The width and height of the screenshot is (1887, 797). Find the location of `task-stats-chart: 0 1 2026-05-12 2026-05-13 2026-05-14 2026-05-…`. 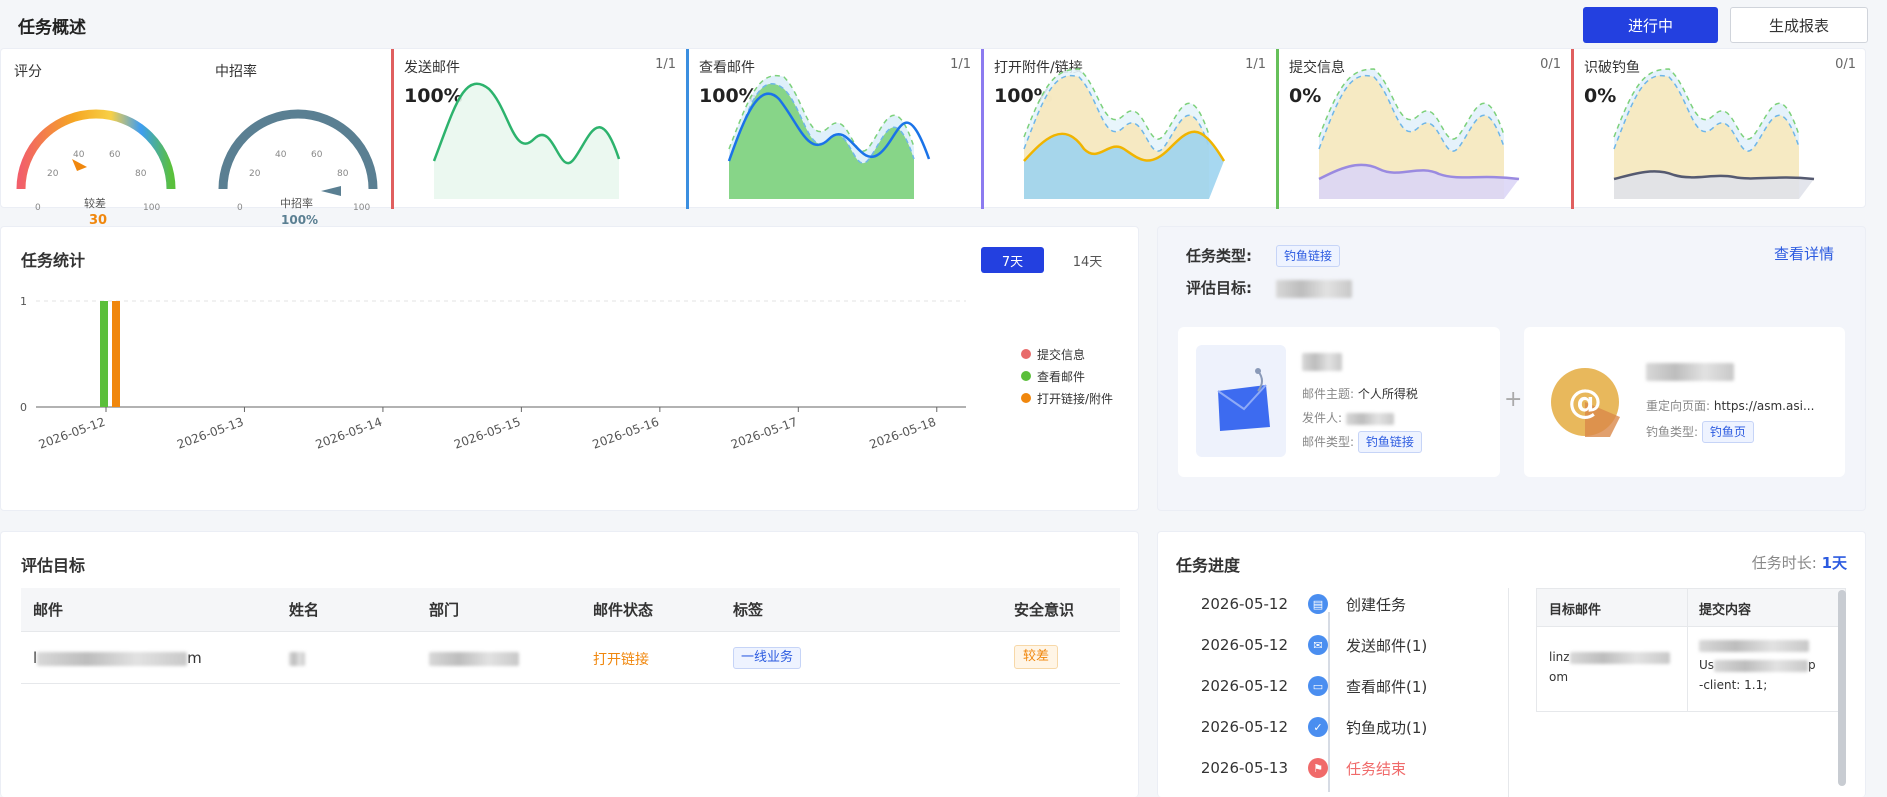

task-stats-chart: 0 1 2026-05-12 2026-05-13 2026-05-14 2026-05-… is located at coordinates (493, 373).